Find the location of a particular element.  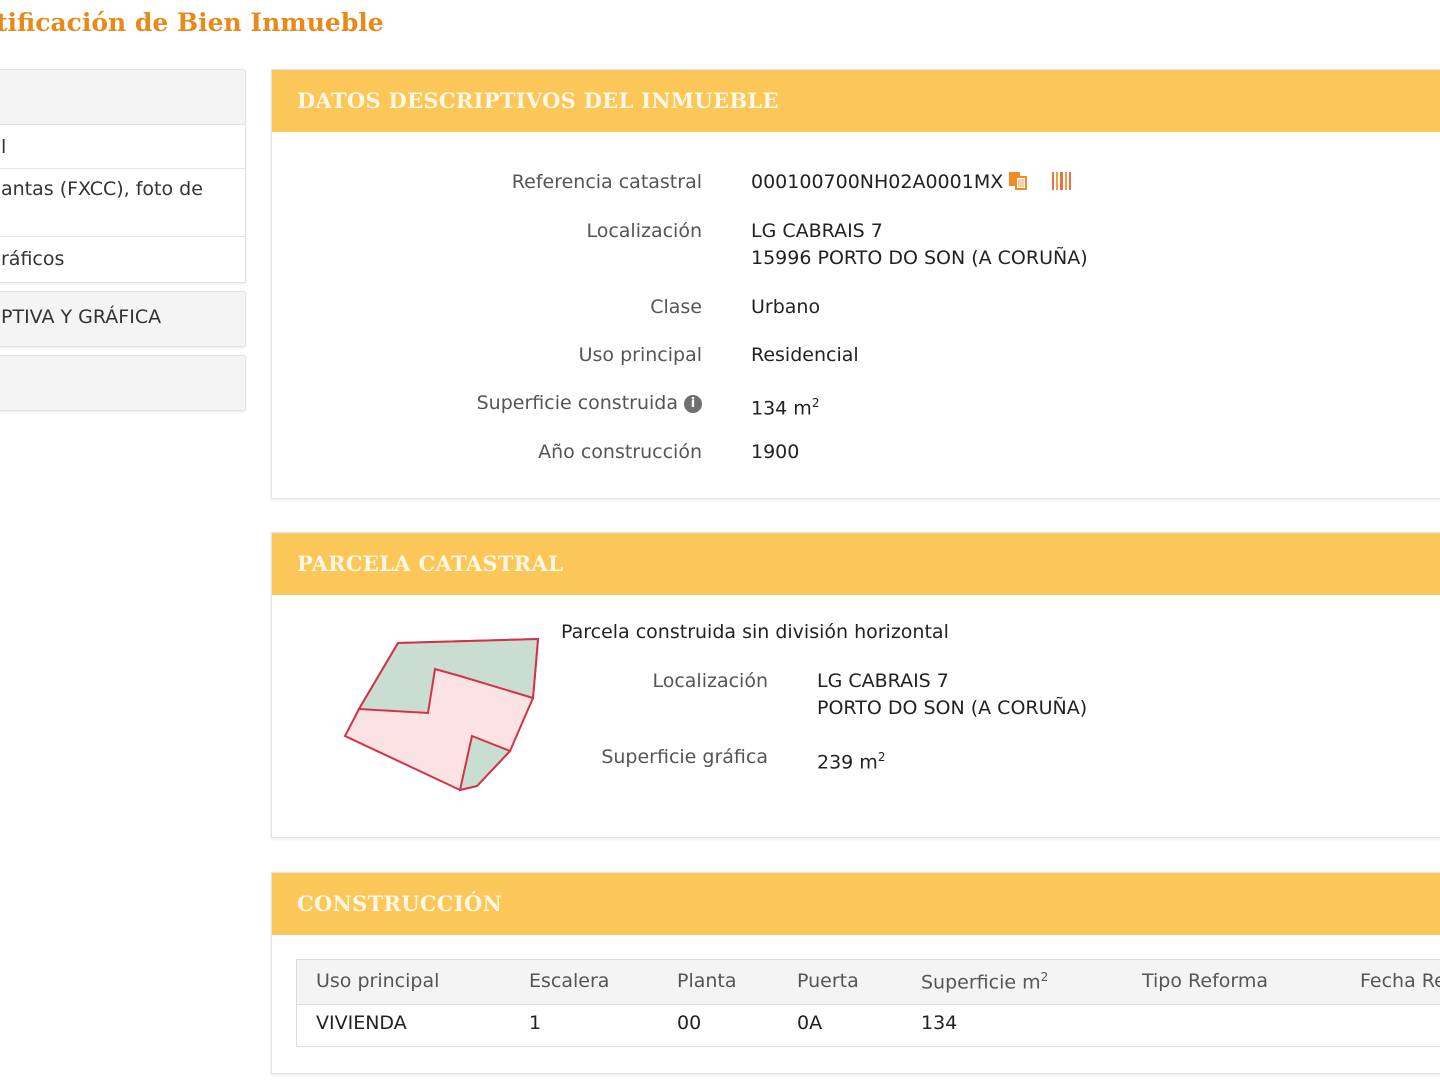

info-icon: i is located at coordinates (693, 404).